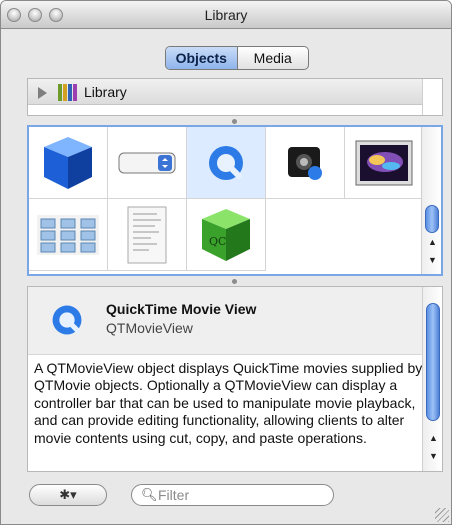  What do you see at coordinates (432, 97) in the screenshot?
I see `outline-scrollbar` at bounding box center [432, 97].